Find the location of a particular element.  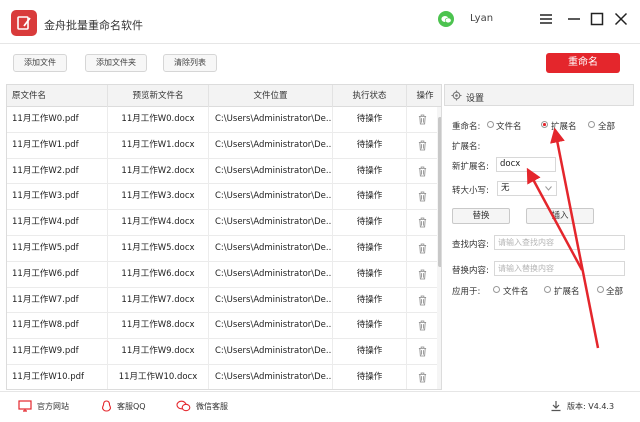

find-label: 查找内容: is located at coordinates (470, 245).